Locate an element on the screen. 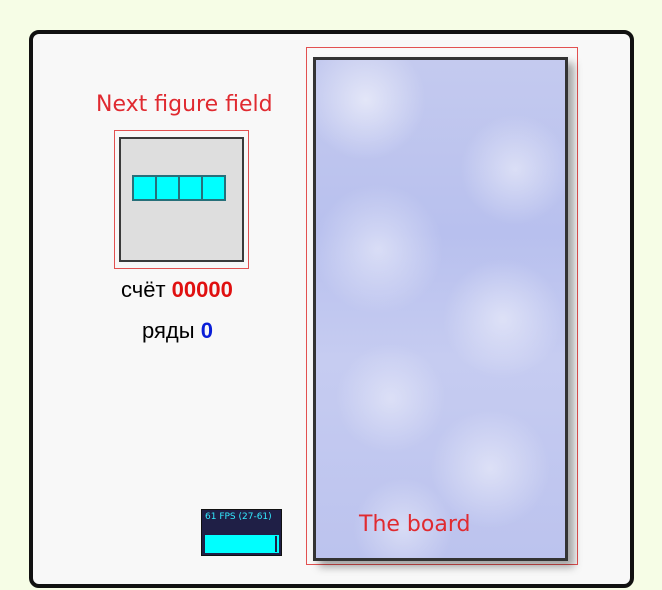 The width and height of the screenshot is (662, 590). fps-graph-tick is located at coordinates (276, 544).